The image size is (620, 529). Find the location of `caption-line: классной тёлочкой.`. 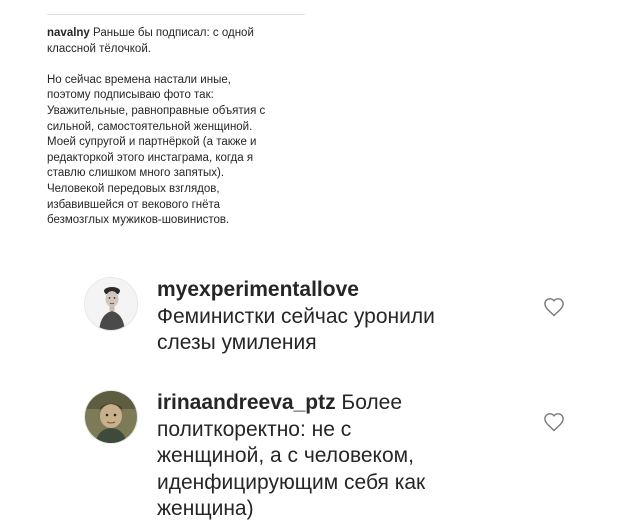

caption-line: классной тёлочкой. is located at coordinates (99, 48).